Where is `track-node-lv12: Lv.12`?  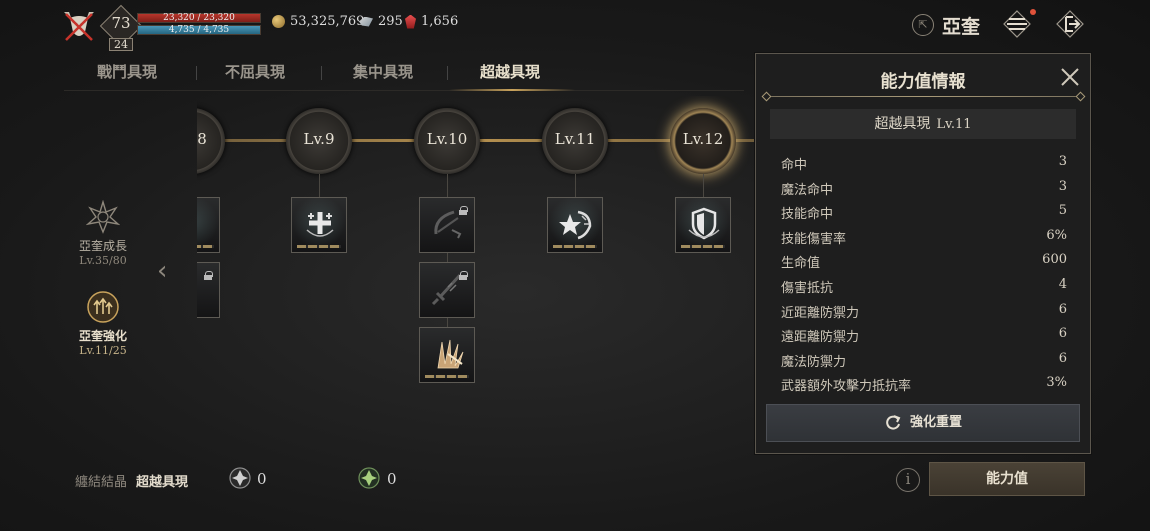 track-node-lv12: Lv.12 is located at coordinates (703, 141).